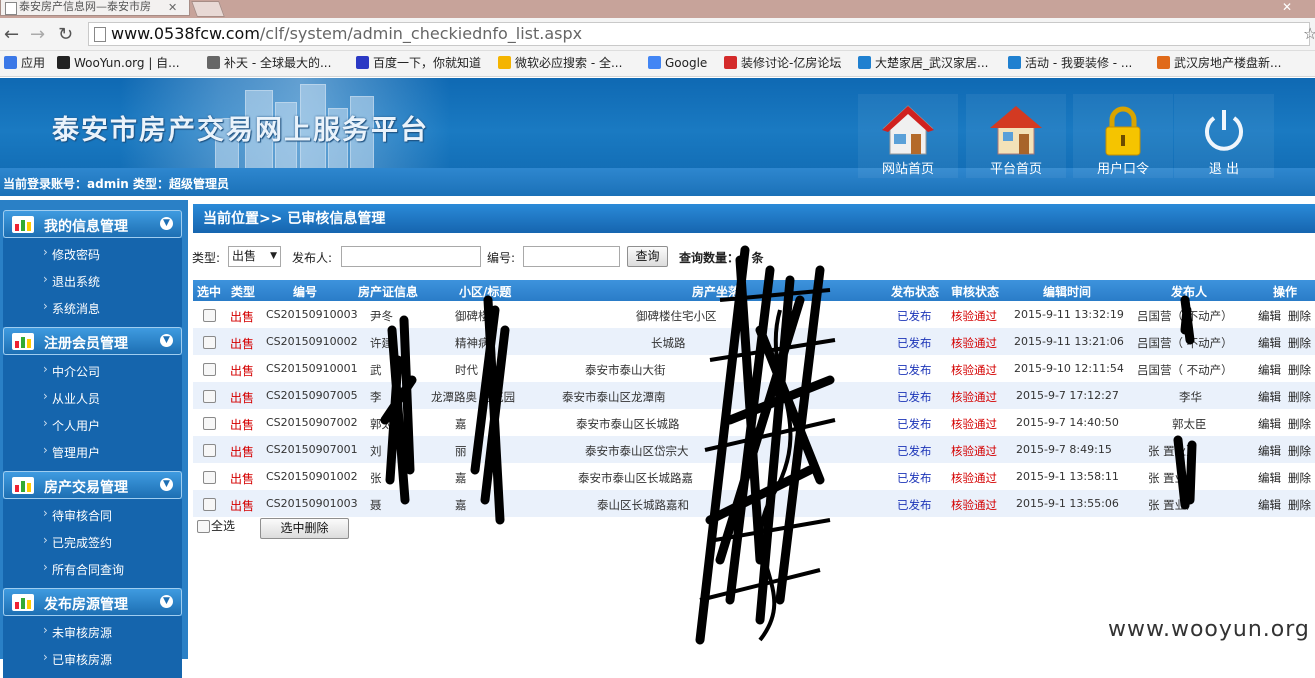 Image resolution: width=1315 pixels, height=678 pixels. What do you see at coordinates (791, 63) in the screenshot?
I see `bookmark-label: 装修讨论-亿房论坛` at bounding box center [791, 63].